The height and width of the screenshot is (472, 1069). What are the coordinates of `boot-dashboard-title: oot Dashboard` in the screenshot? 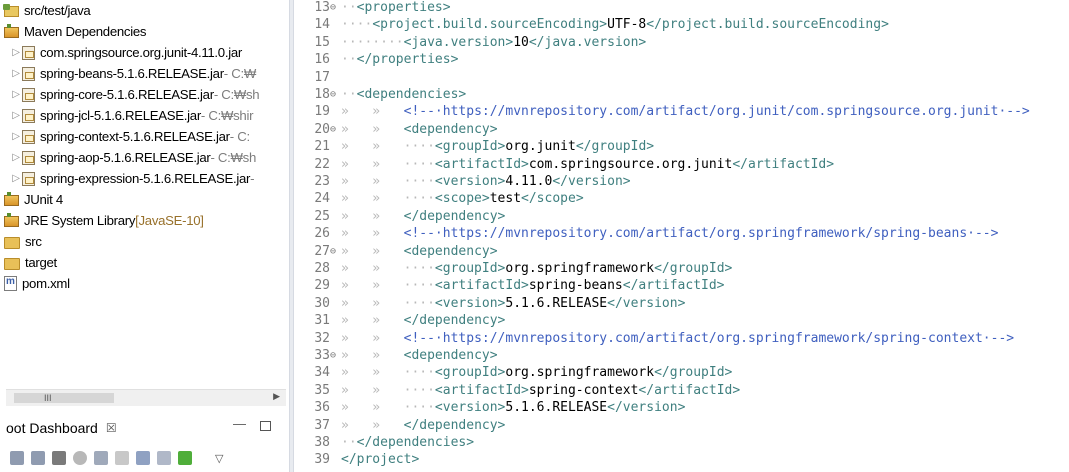 It's located at (52, 428).